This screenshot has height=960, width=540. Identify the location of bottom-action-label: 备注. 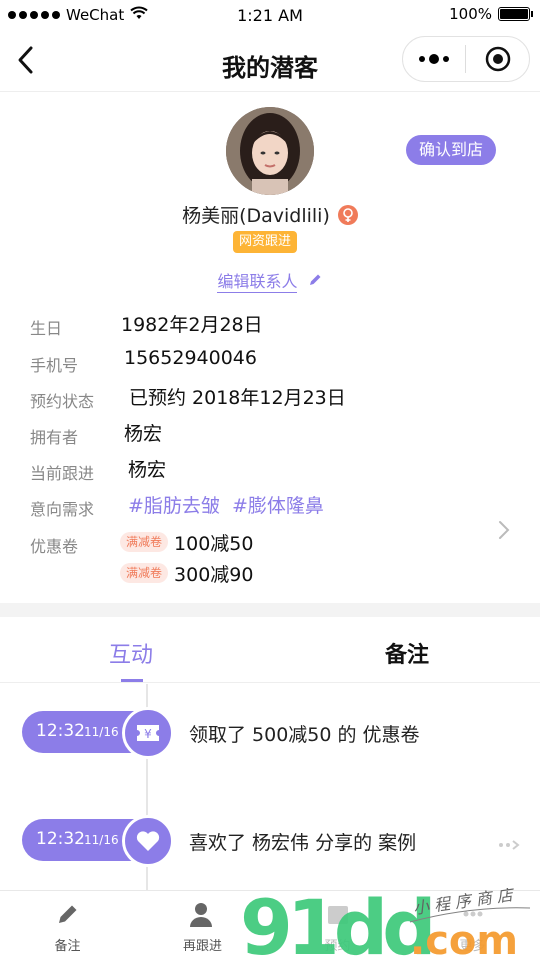
(67, 946).